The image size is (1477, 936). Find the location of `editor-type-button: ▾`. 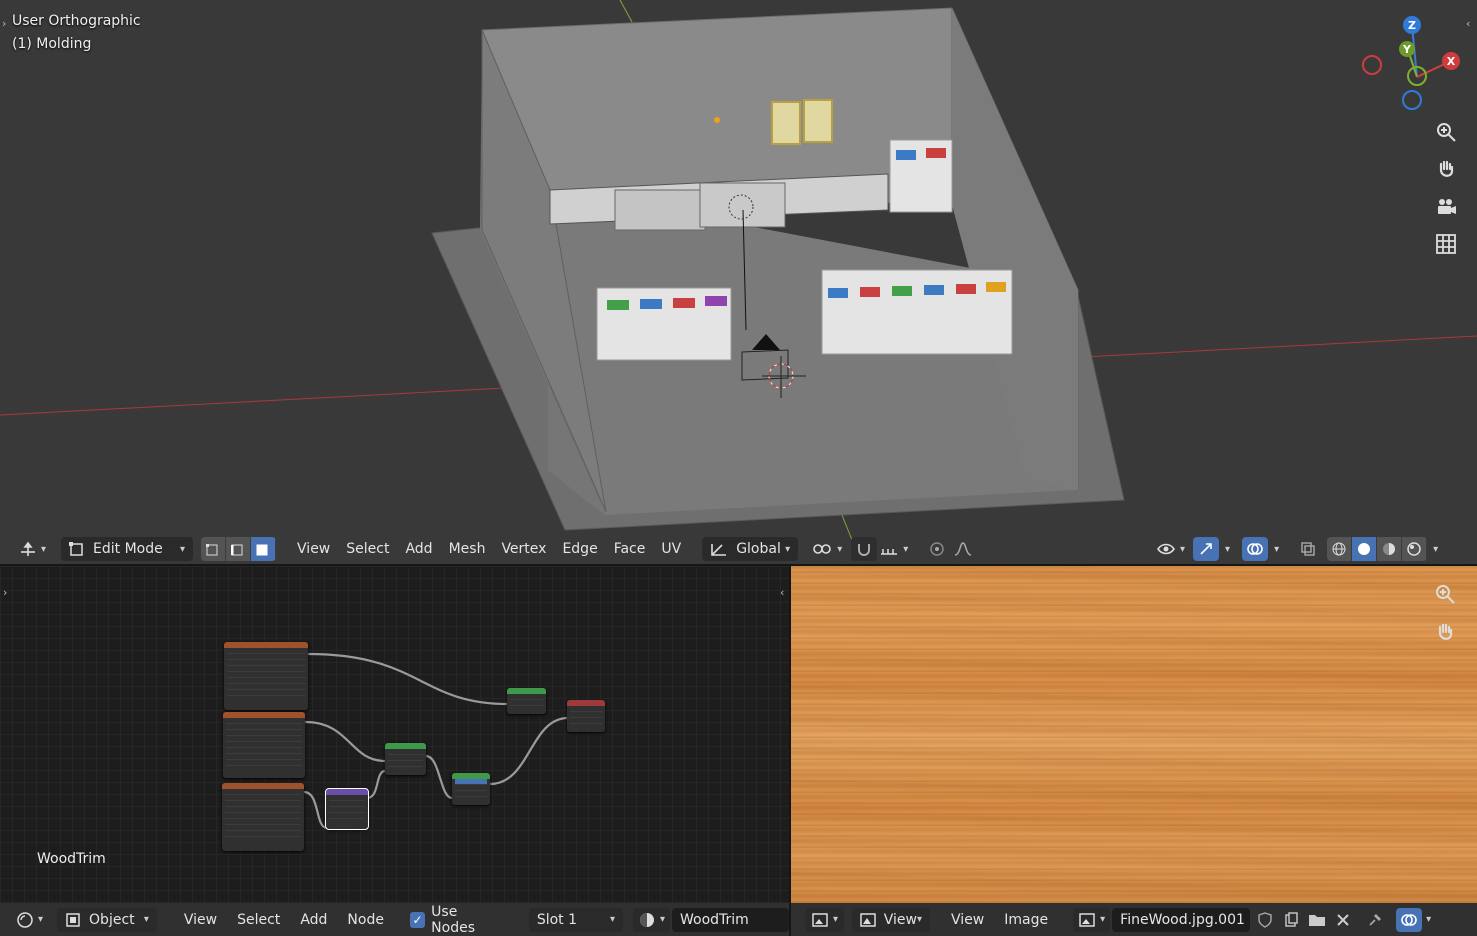

editor-type-button: ▾ is located at coordinates (32, 549).